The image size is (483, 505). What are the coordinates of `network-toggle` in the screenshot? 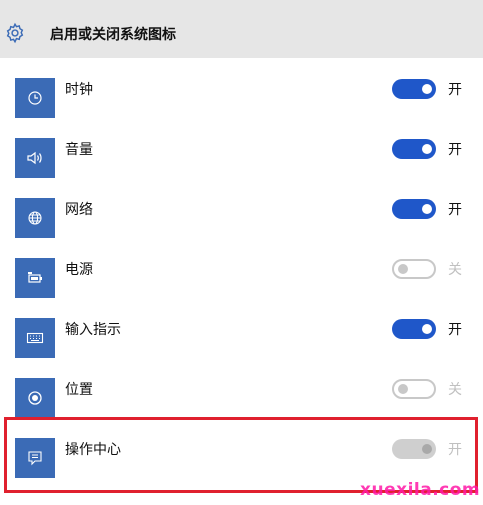 It's located at (414, 209).